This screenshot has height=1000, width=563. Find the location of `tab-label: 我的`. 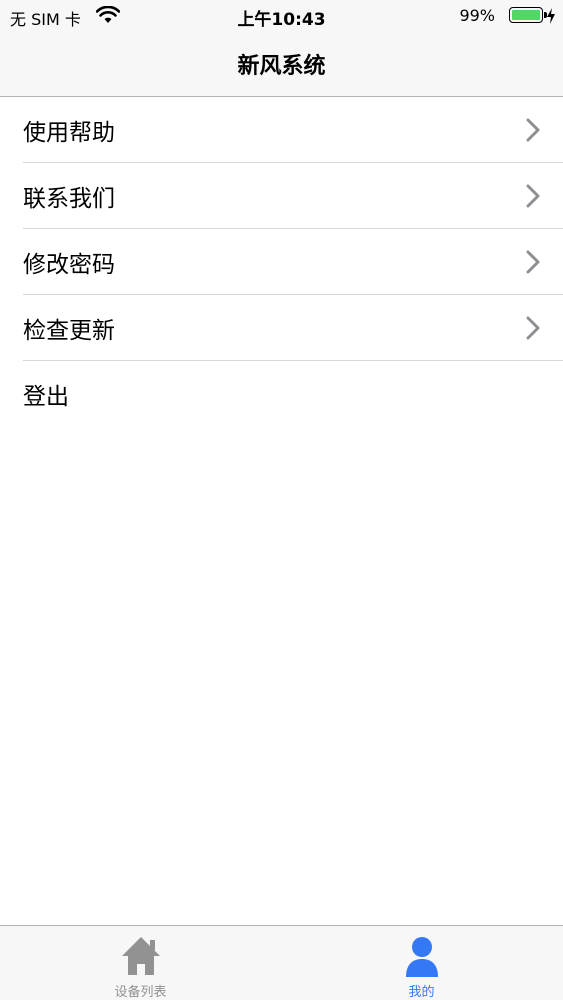

tab-label: 我的 is located at coordinates (421, 992).